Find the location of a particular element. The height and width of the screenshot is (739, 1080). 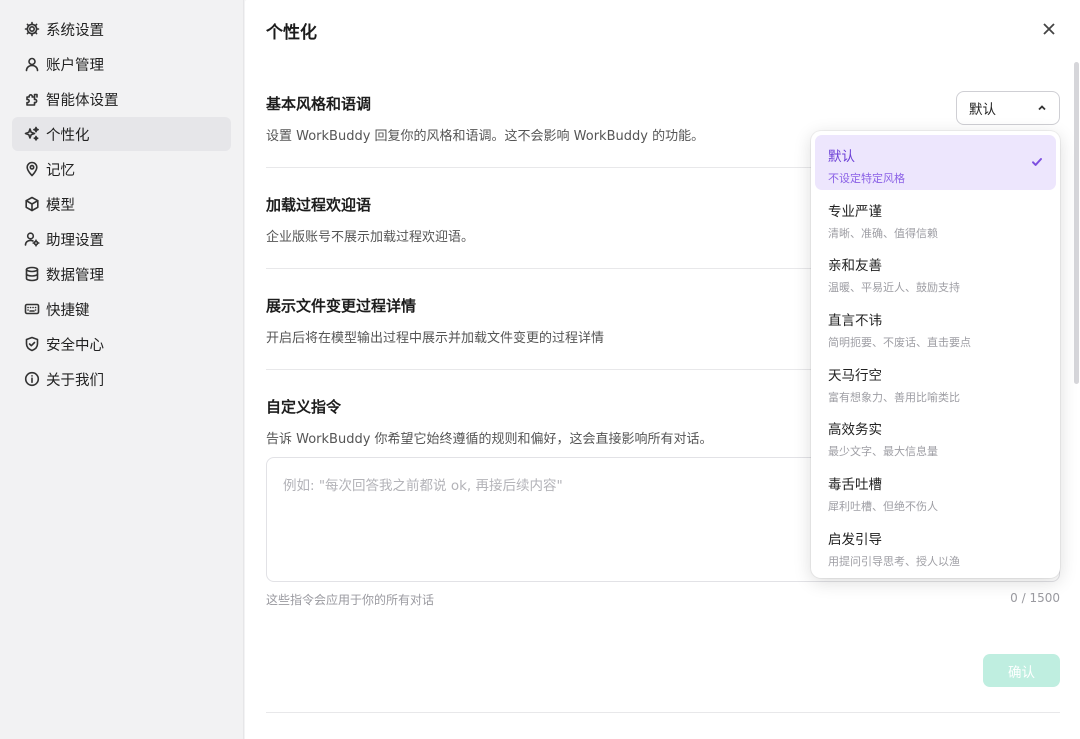

sidebar-item-model: 模型 is located at coordinates (121, 204).